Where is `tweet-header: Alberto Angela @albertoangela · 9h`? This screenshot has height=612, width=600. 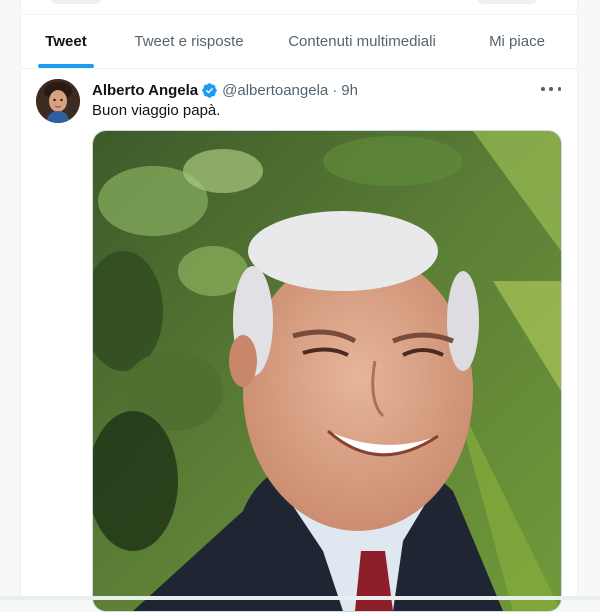 tweet-header: Alberto Angela @albertoangela · 9h is located at coordinates (327, 90).